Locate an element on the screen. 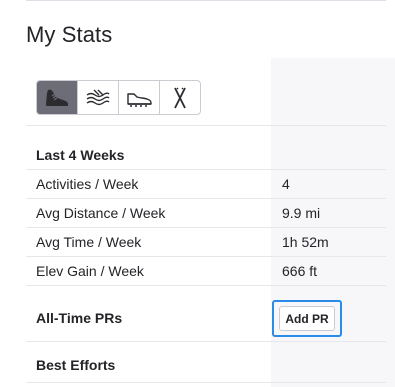 This screenshot has height=387, width=395. section-heading-last-4-weeks: Last 4 Weeks is located at coordinates (80, 155).